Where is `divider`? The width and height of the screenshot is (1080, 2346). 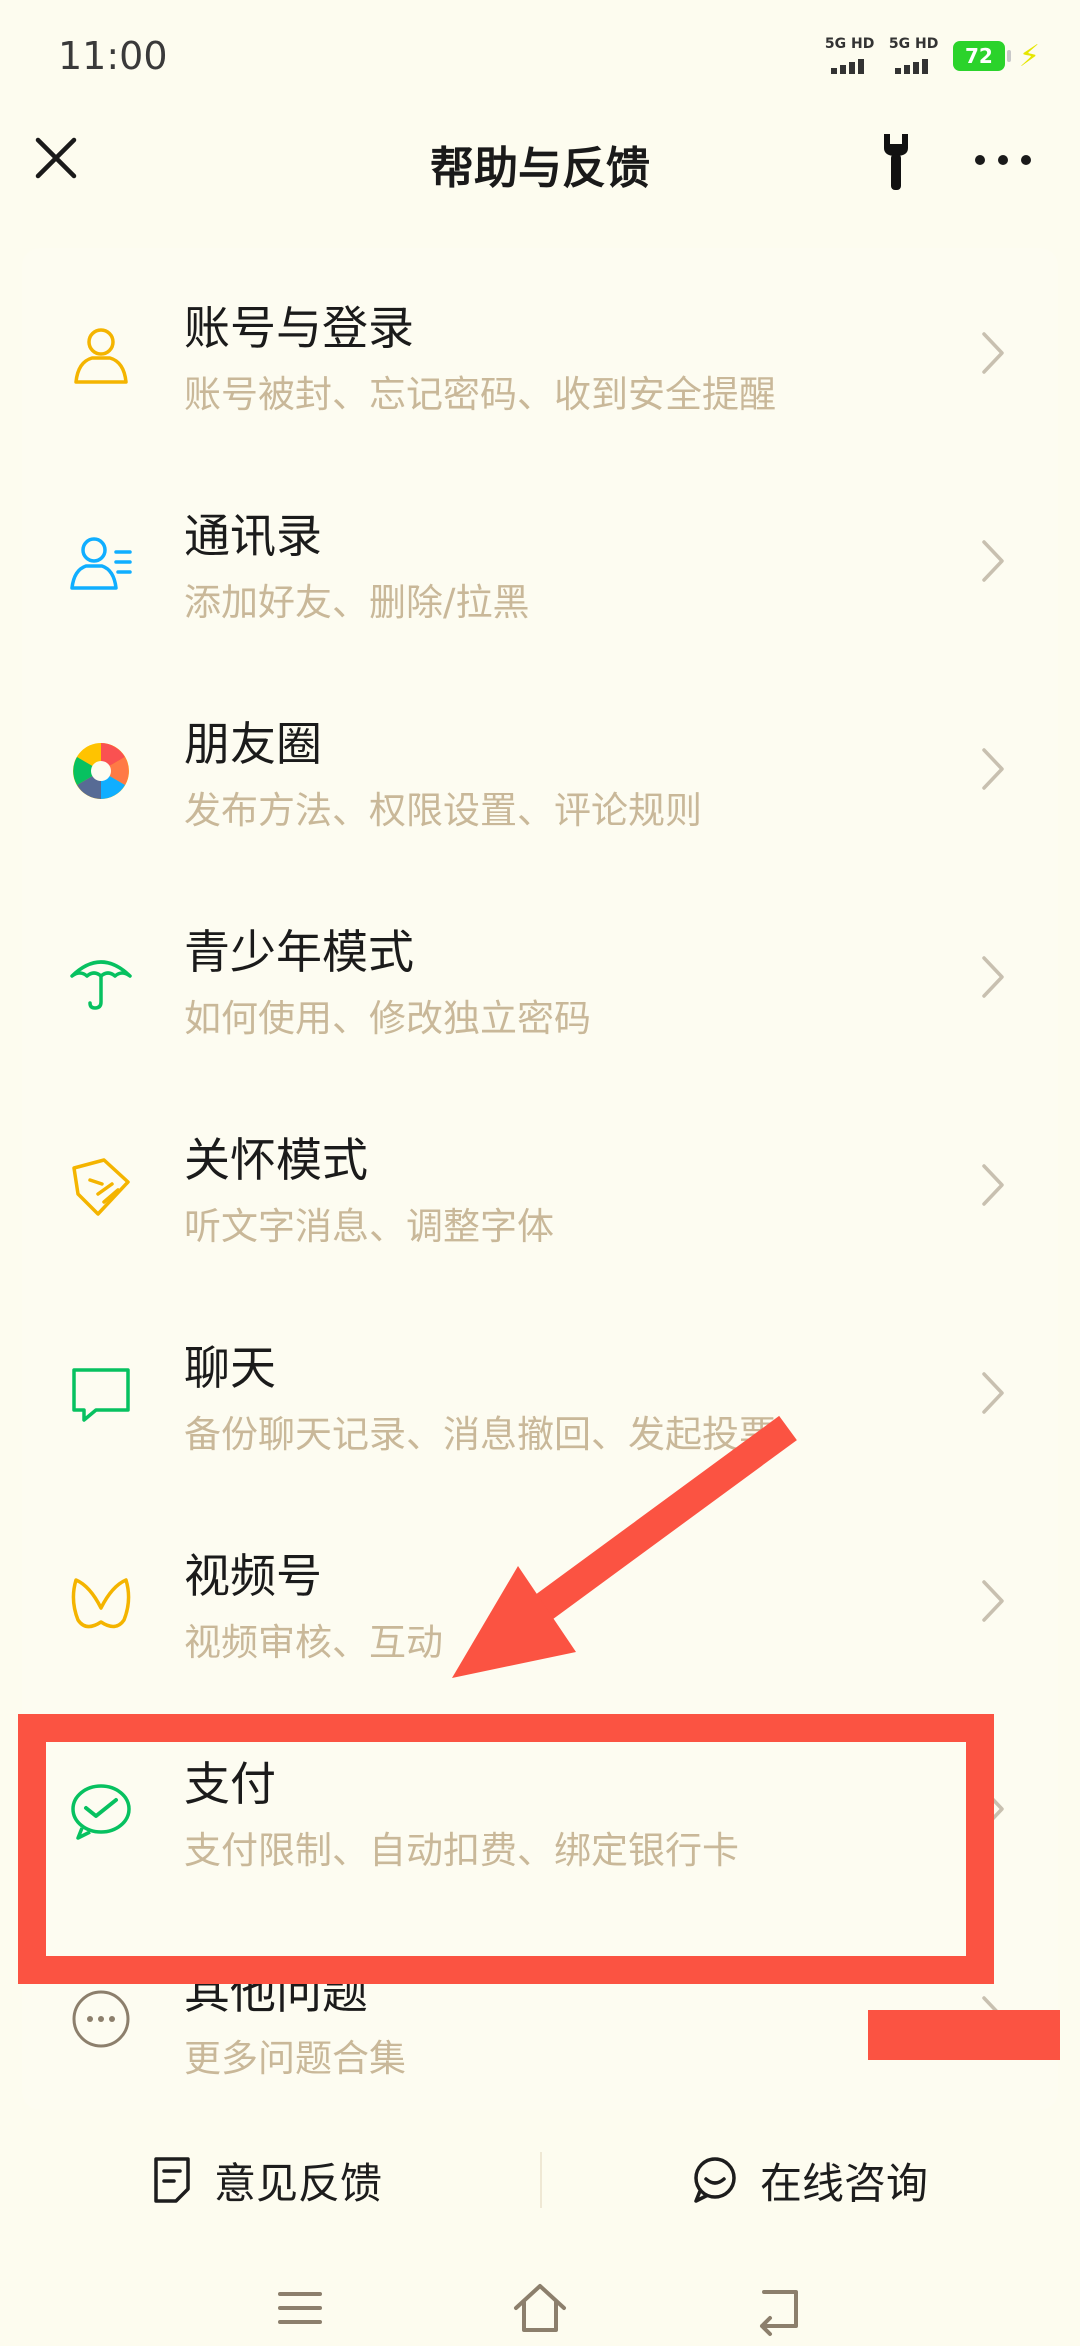
divider is located at coordinates (541, 2180).